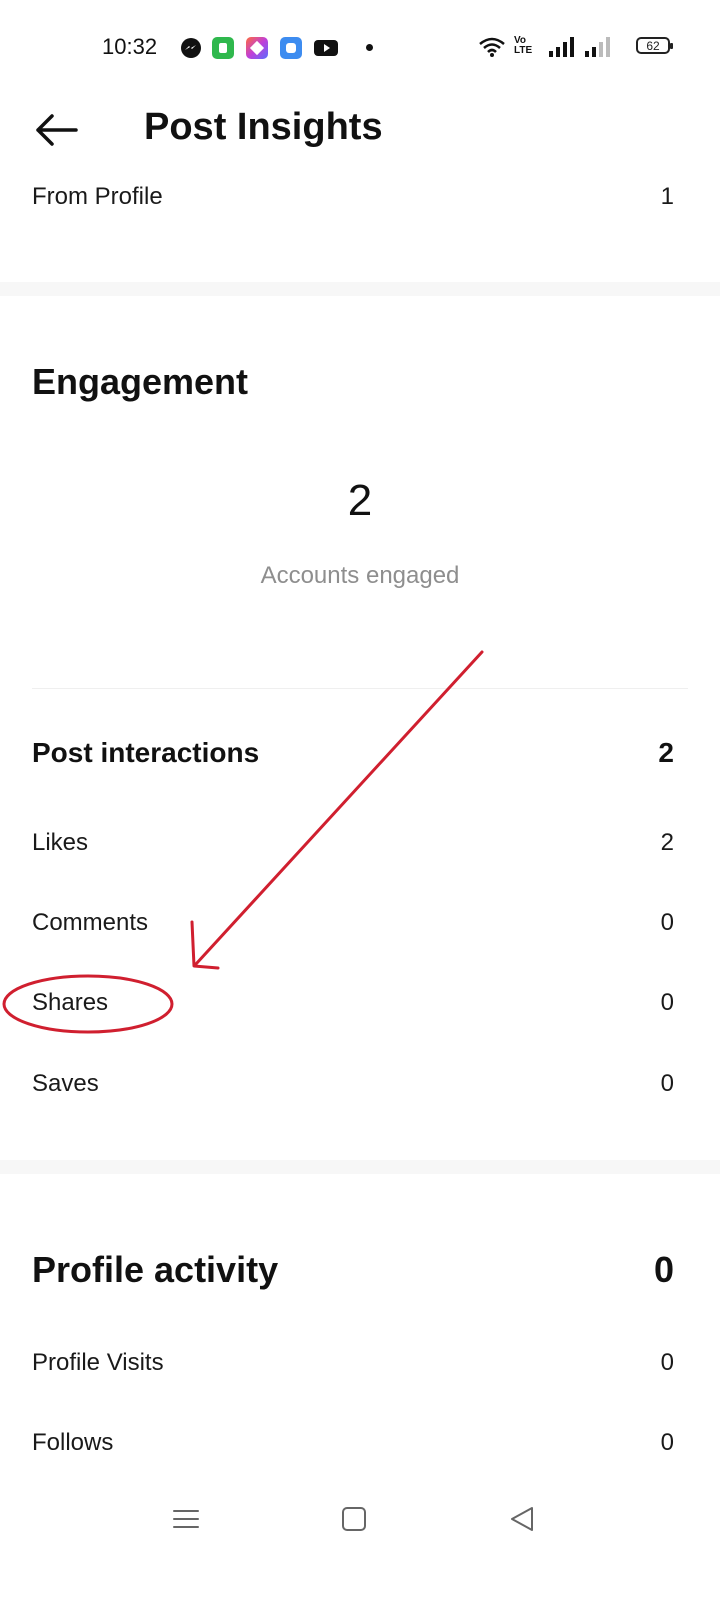 This screenshot has height=1600, width=720. Describe the element at coordinates (667, 1442) in the screenshot. I see `follows-value: 0` at that location.